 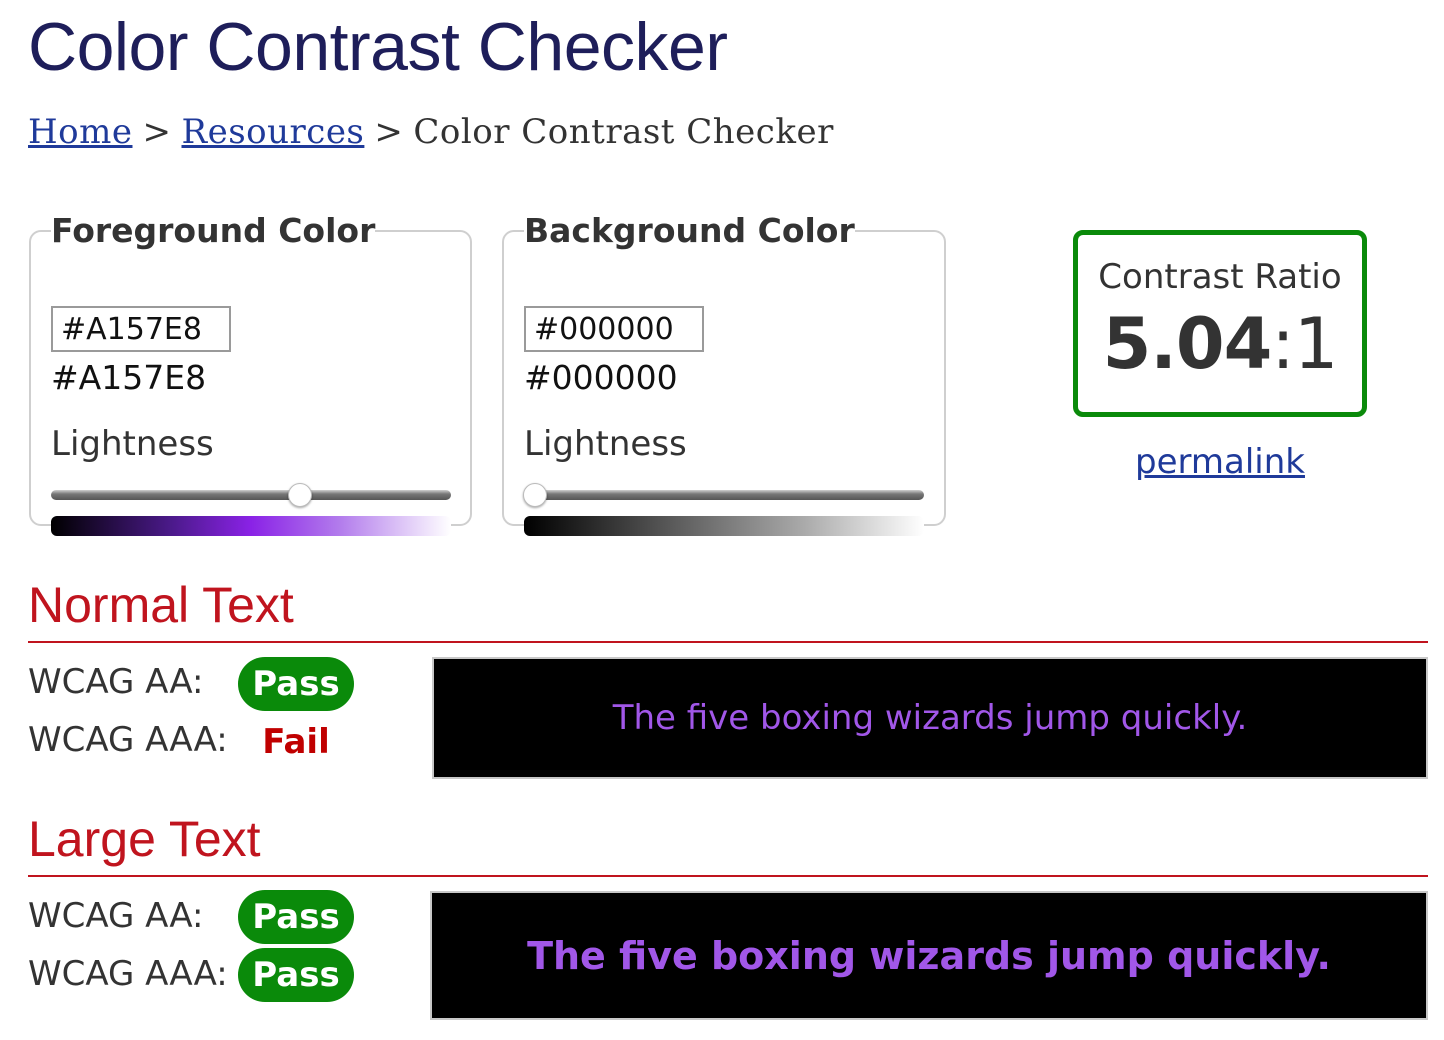 What do you see at coordinates (296, 975) in the screenshot?
I see `large-wcag-aaa-badge: Pass` at bounding box center [296, 975].